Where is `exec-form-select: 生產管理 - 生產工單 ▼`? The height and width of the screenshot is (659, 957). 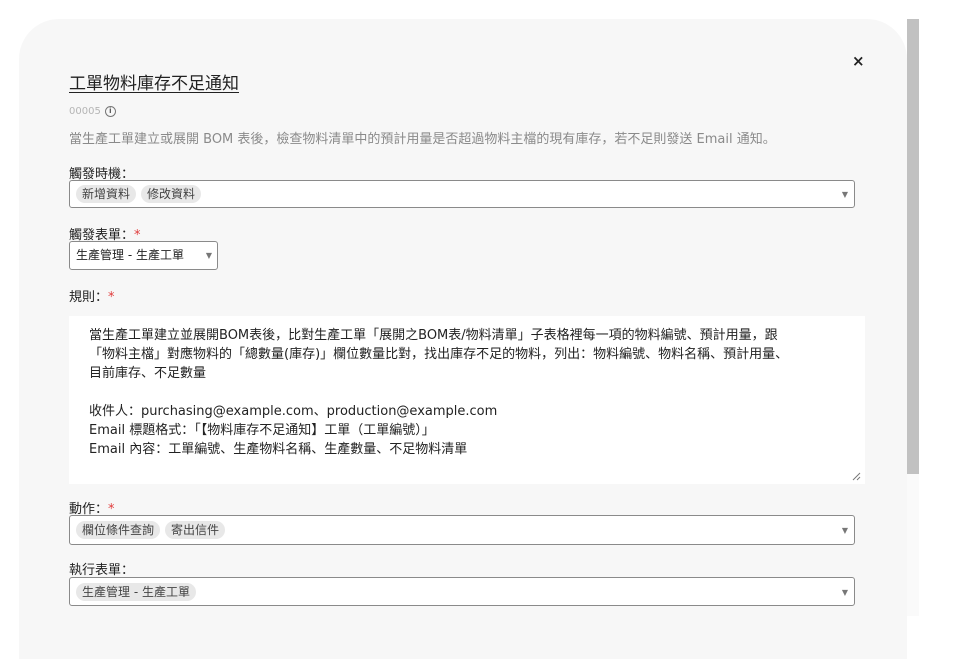 exec-form-select: 生產管理 - 生產工單 ▼ is located at coordinates (462, 591).